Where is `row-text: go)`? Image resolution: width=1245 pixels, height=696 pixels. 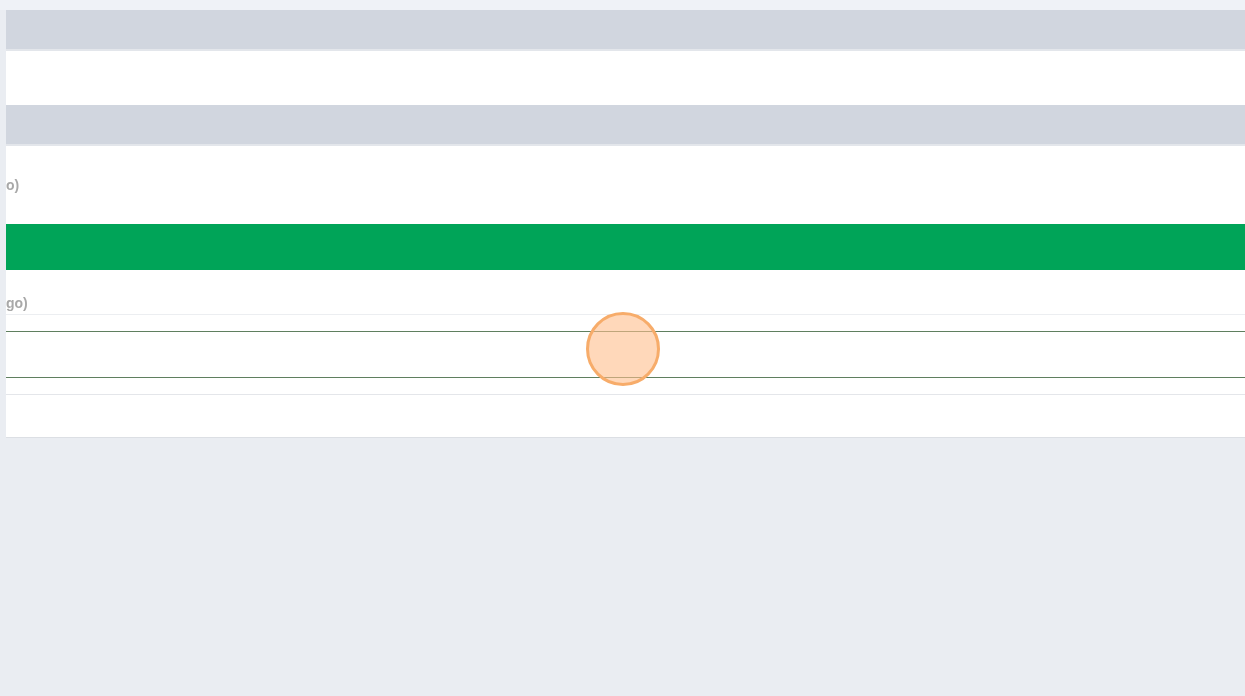 row-text: go) is located at coordinates (17, 303).